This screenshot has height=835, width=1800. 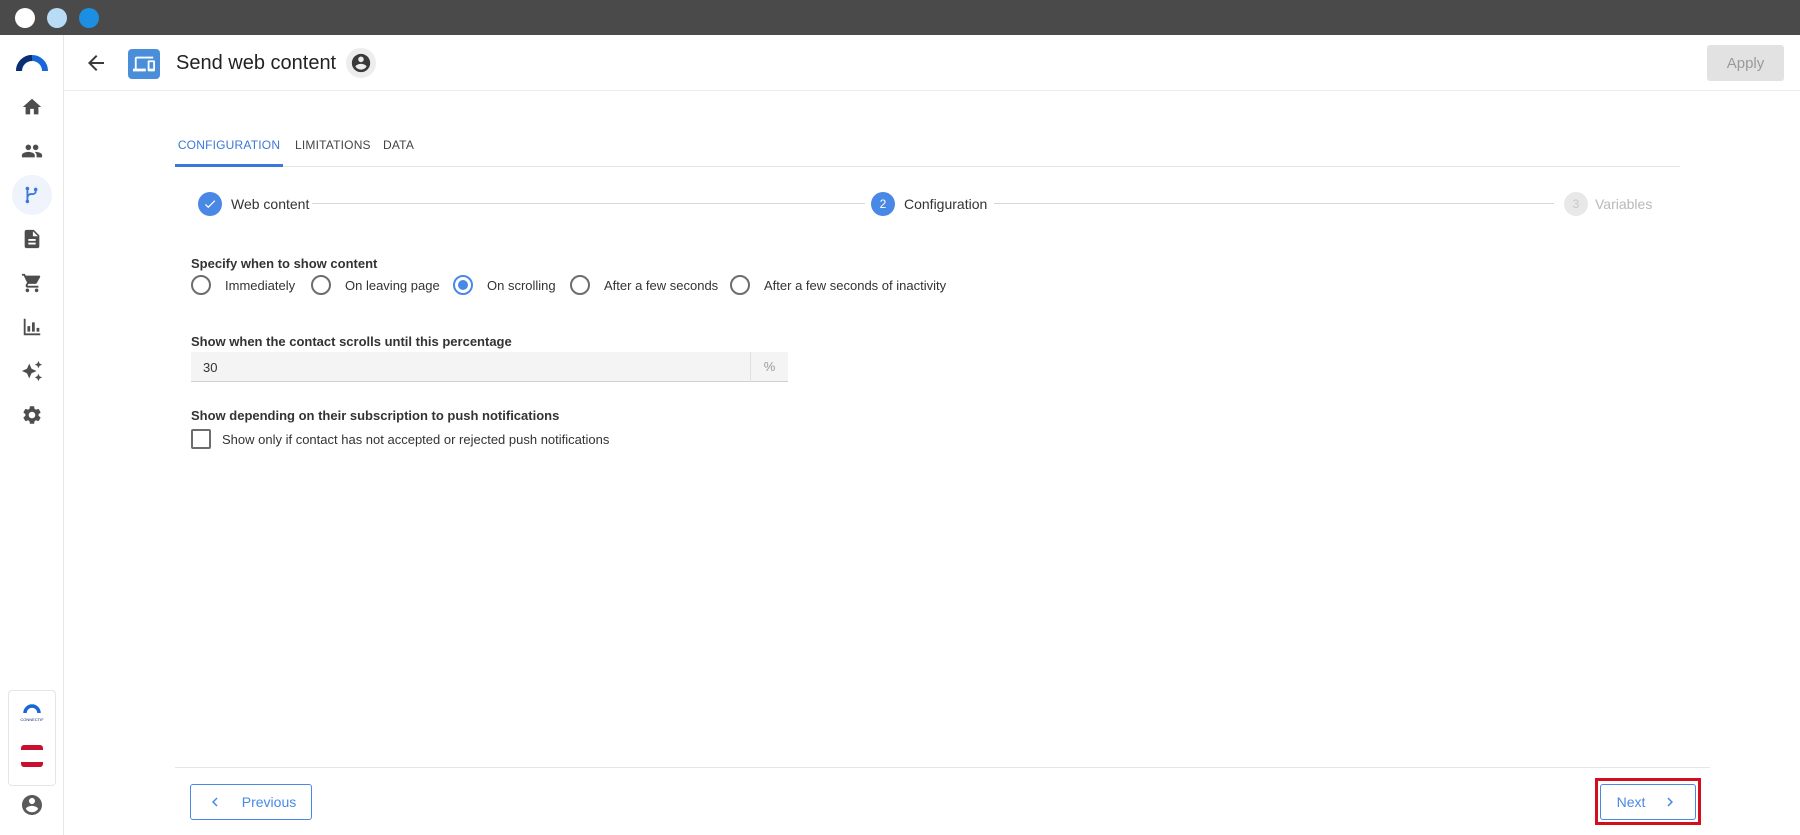 I want to click on window-titlebar, so click(x=900, y=17).